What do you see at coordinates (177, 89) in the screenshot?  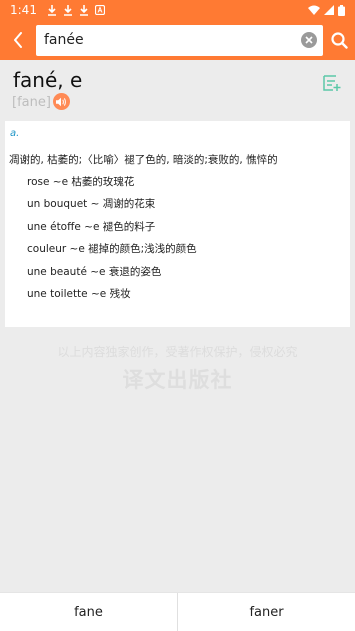 I see `entry-header: fané, e [fane]` at bounding box center [177, 89].